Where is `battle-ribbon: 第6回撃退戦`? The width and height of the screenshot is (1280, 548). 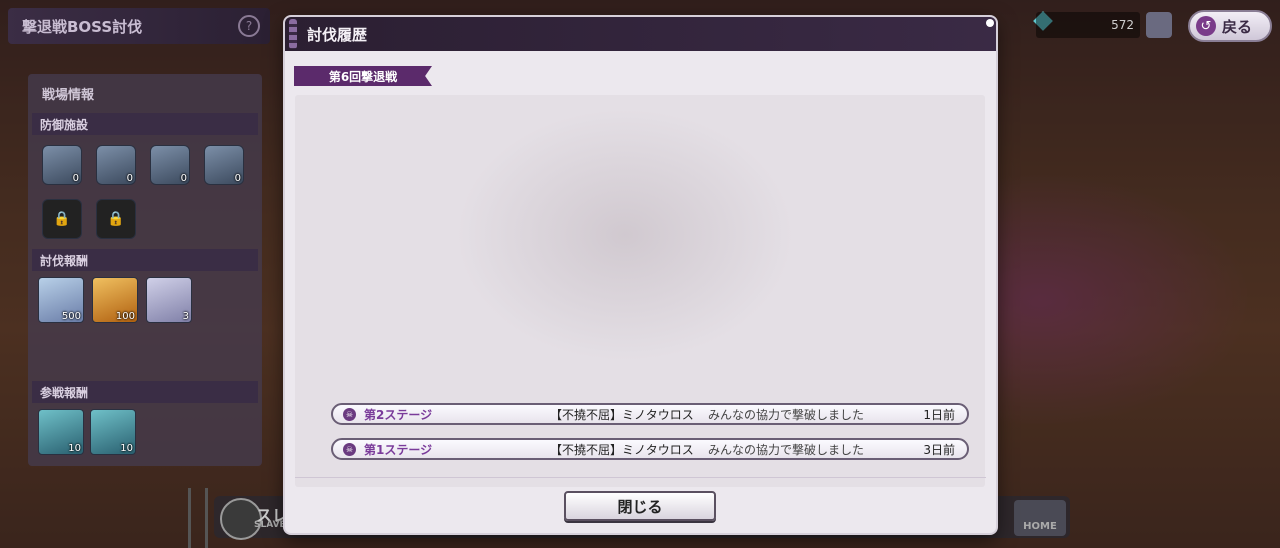 battle-ribbon: 第6回撃退戦 is located at coordinates (363, 76).